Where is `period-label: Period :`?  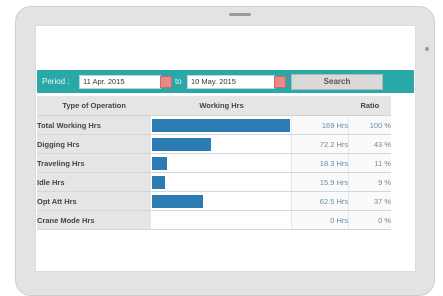 period-label: Period : is located at coordinates (56, 81).